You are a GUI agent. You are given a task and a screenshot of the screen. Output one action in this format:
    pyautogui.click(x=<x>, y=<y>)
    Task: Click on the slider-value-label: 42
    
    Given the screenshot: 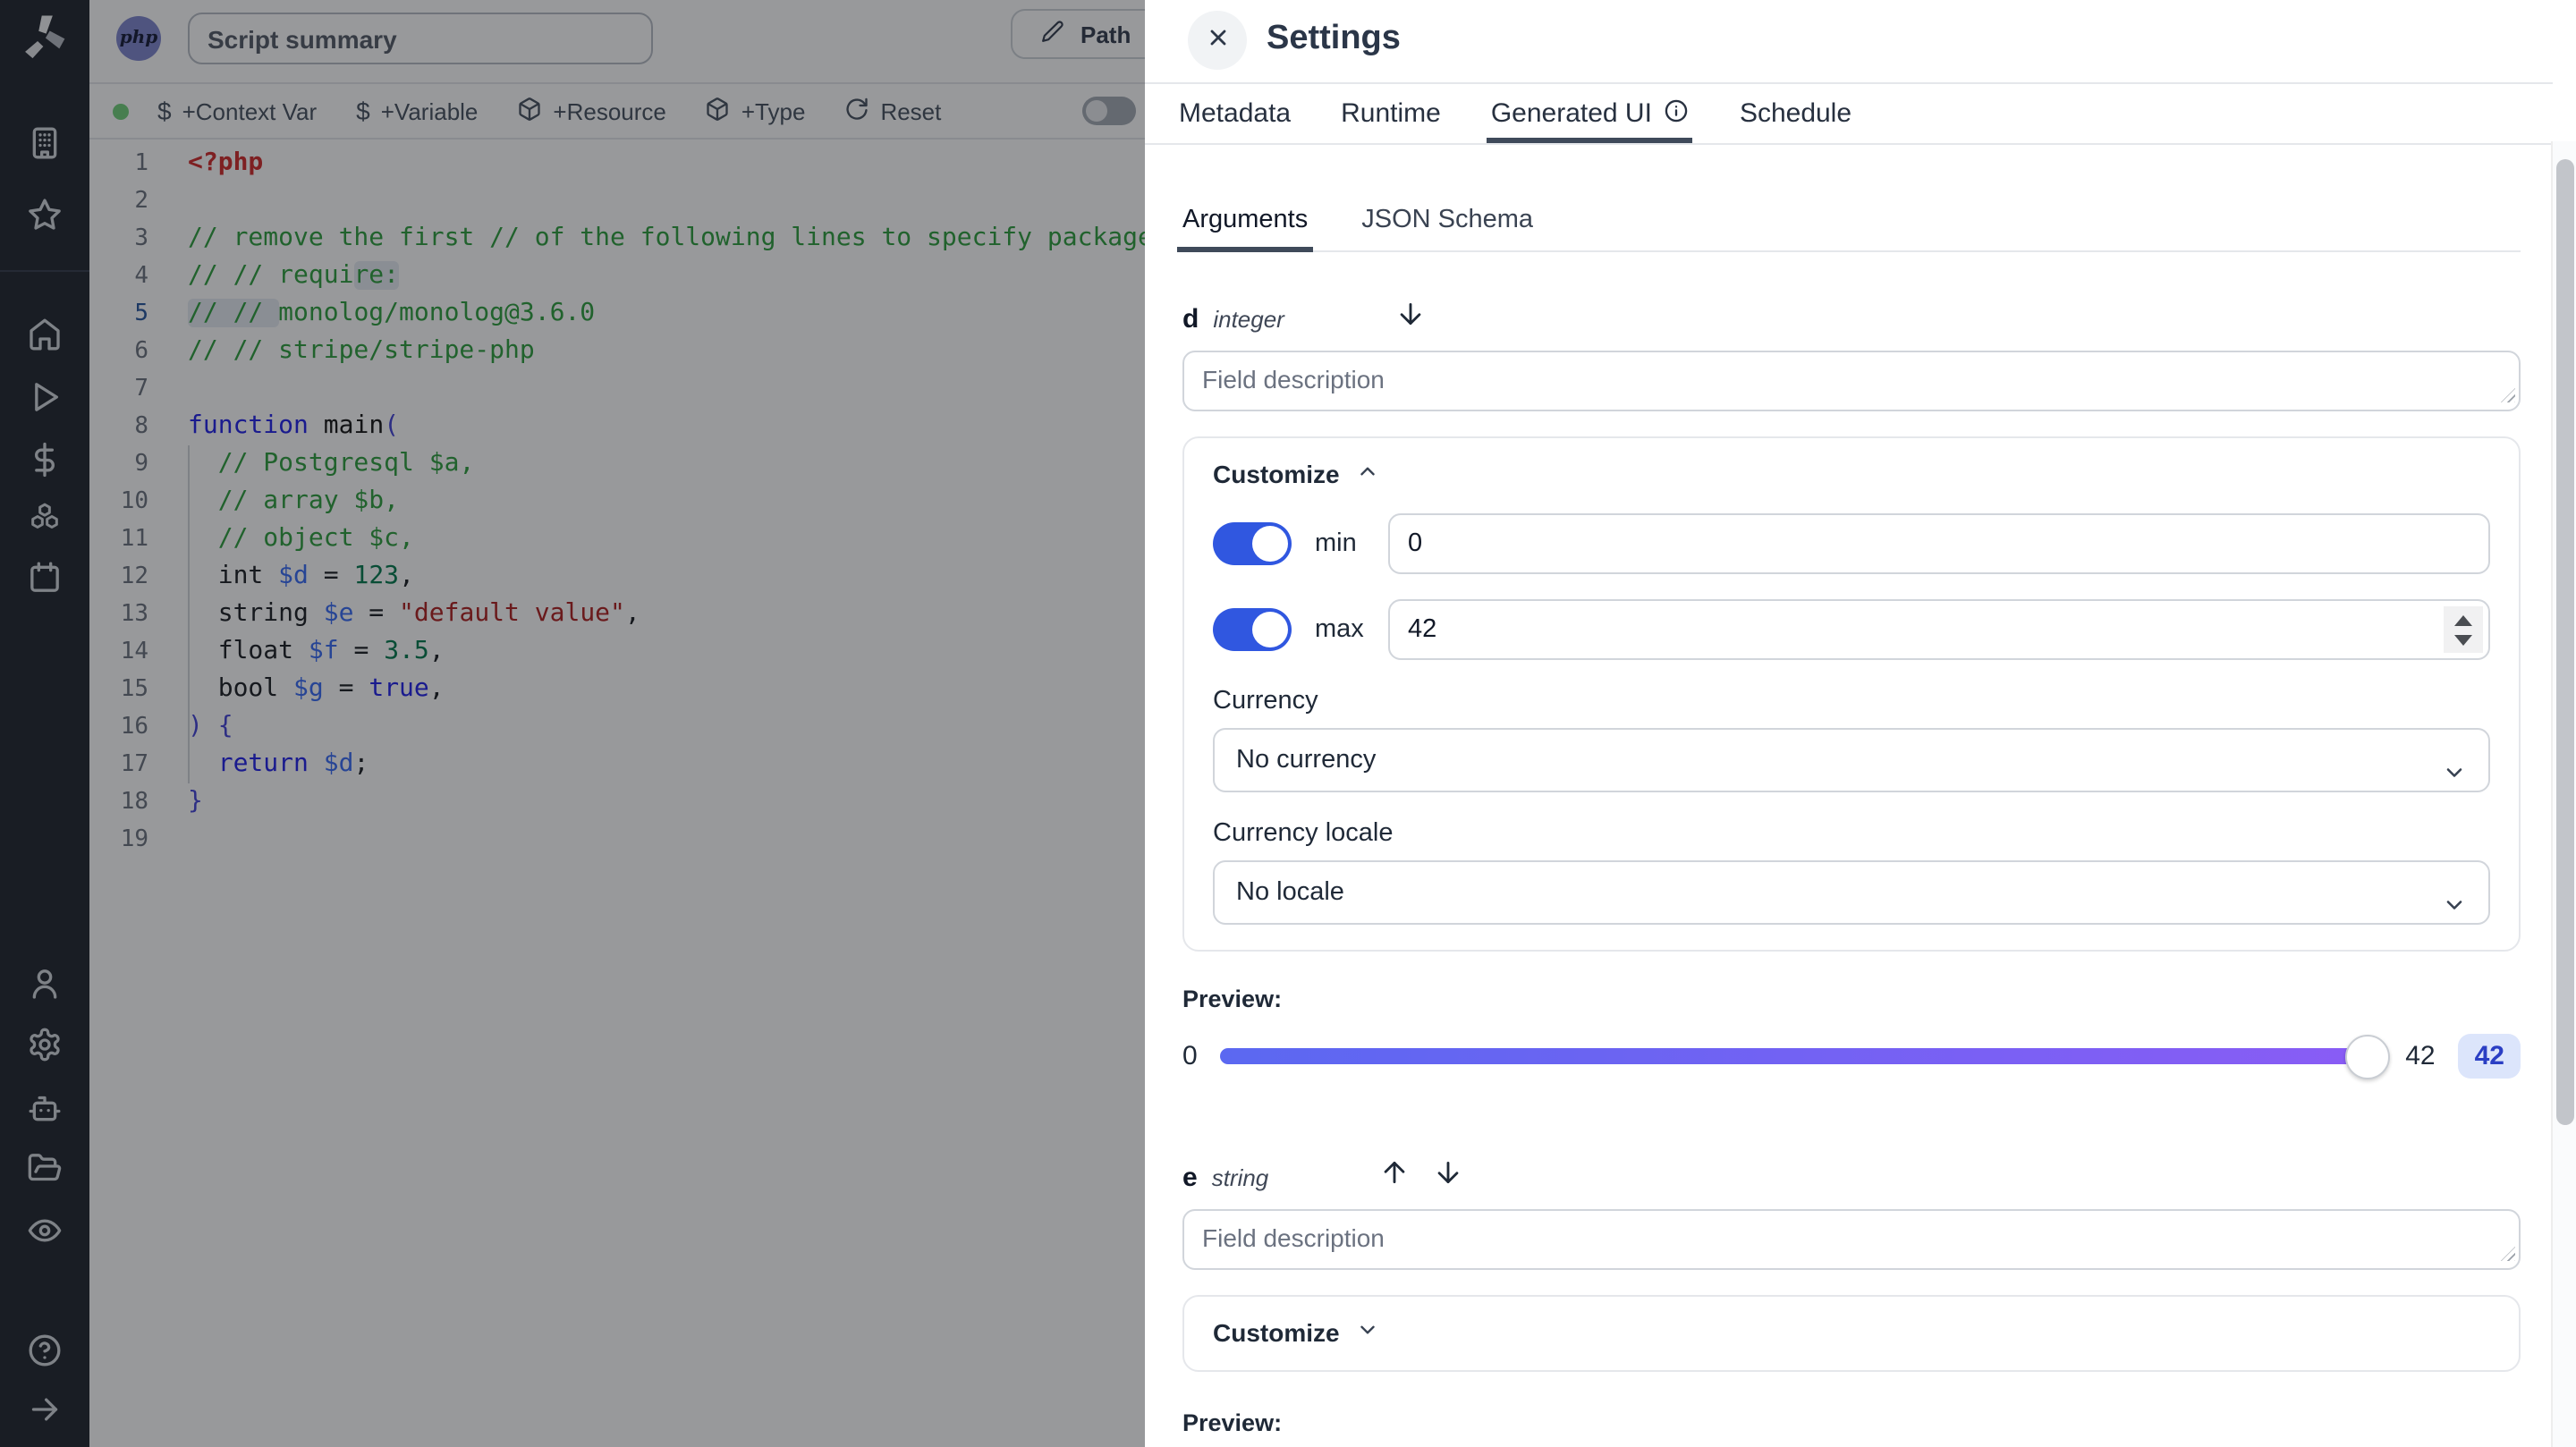 What is the action you would take?
    pyautogui.click(x=2420, y=1056)
    